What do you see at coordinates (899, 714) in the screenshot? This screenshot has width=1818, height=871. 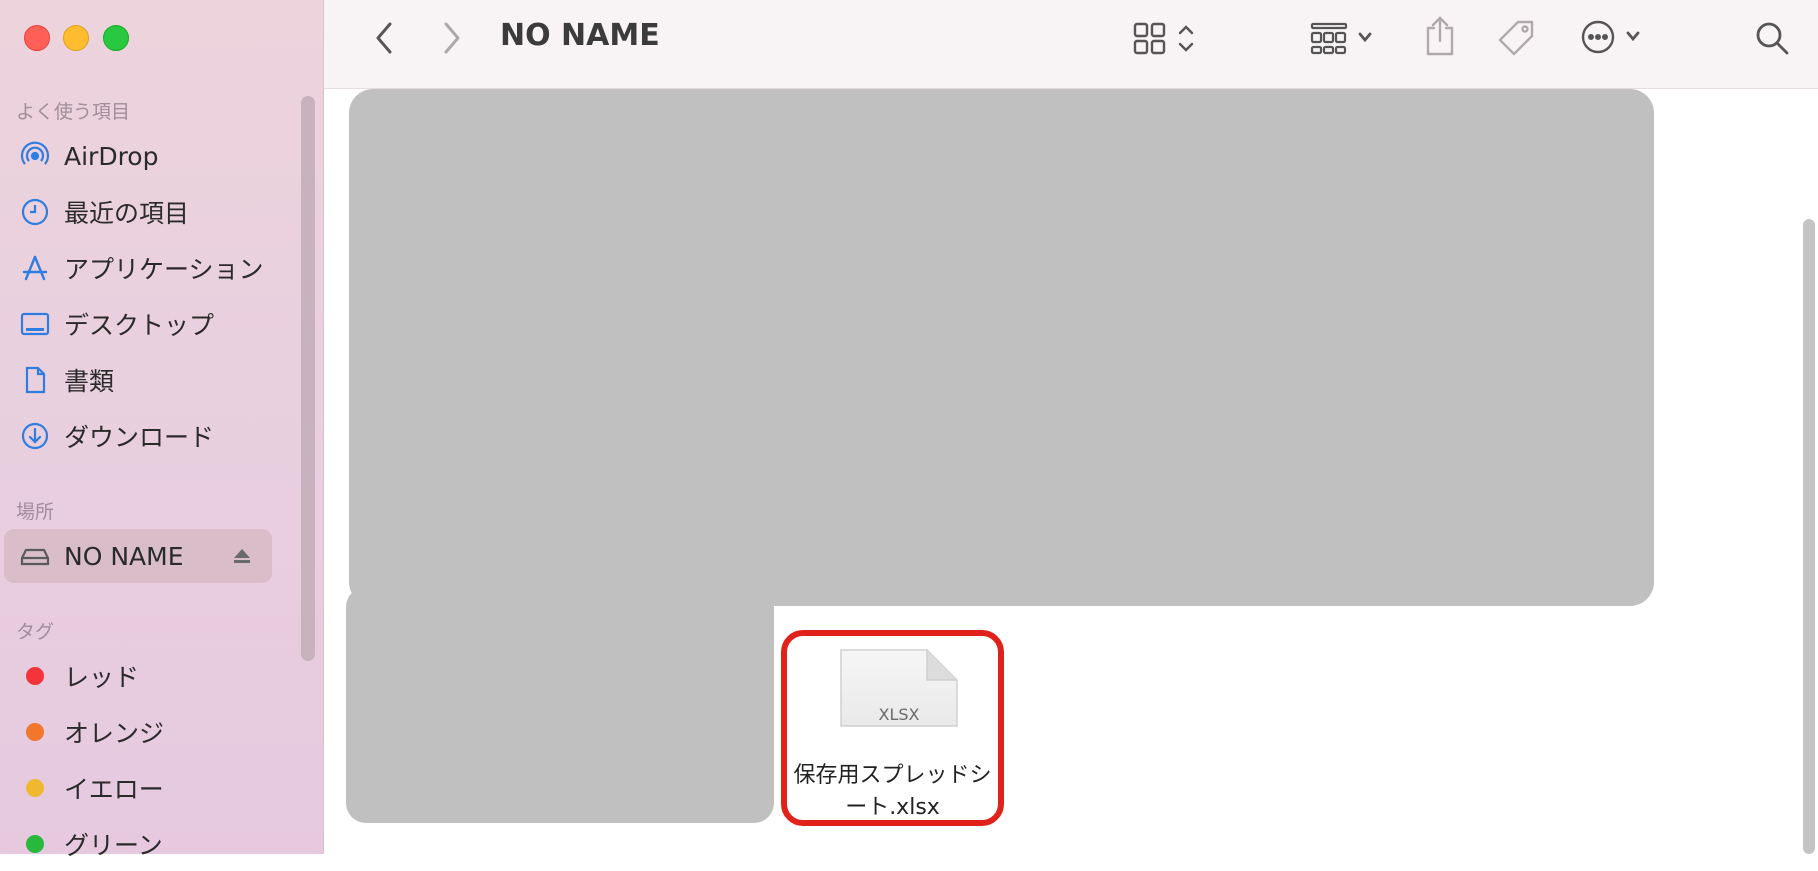 I see `file-type-label: XLSX` at bounding box center [899, 714].